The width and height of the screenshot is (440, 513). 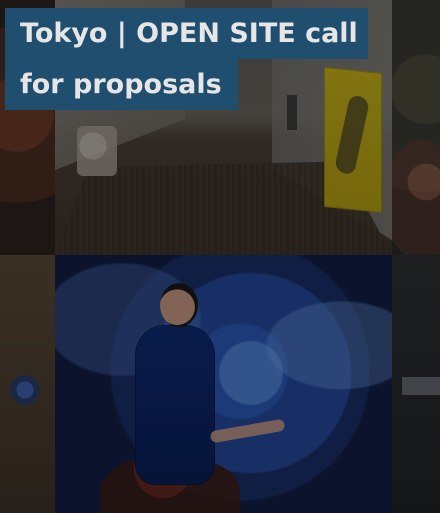 What do you see at coordinates (186, 33) in the screenshot?
I see `title-line-1: Tokyo | OPEN SITE call` at bounding box center [186, 33].